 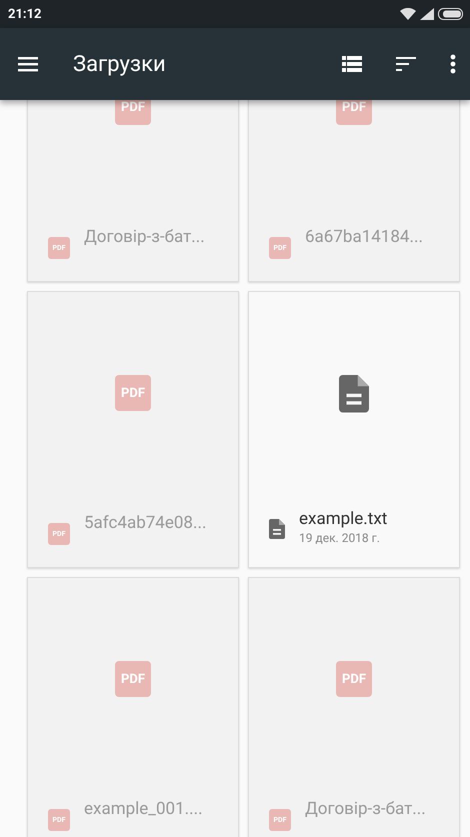 What do you see at coordinates (453, 64) in the screenshot?
I see `more-button` at bounding box center [453, 64].